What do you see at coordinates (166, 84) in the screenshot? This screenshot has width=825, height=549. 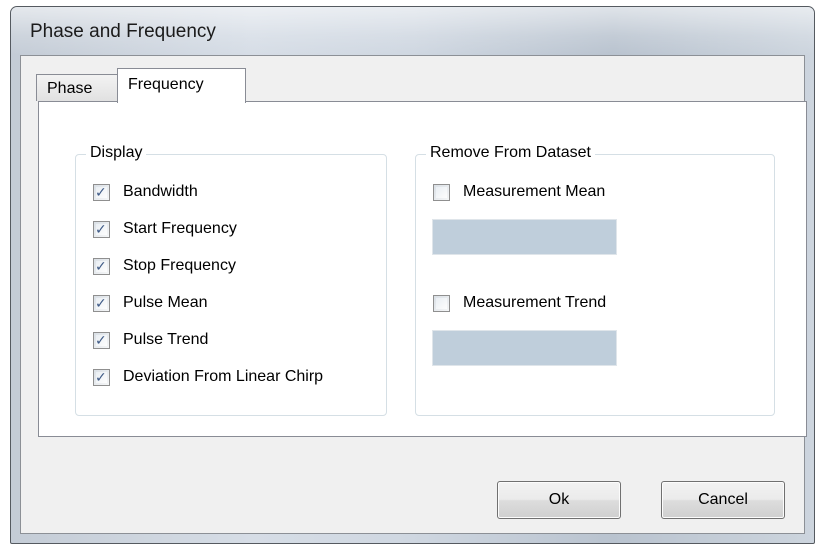 I see `tab-frequency-label: Frequency` at bounding box center [166, 84].